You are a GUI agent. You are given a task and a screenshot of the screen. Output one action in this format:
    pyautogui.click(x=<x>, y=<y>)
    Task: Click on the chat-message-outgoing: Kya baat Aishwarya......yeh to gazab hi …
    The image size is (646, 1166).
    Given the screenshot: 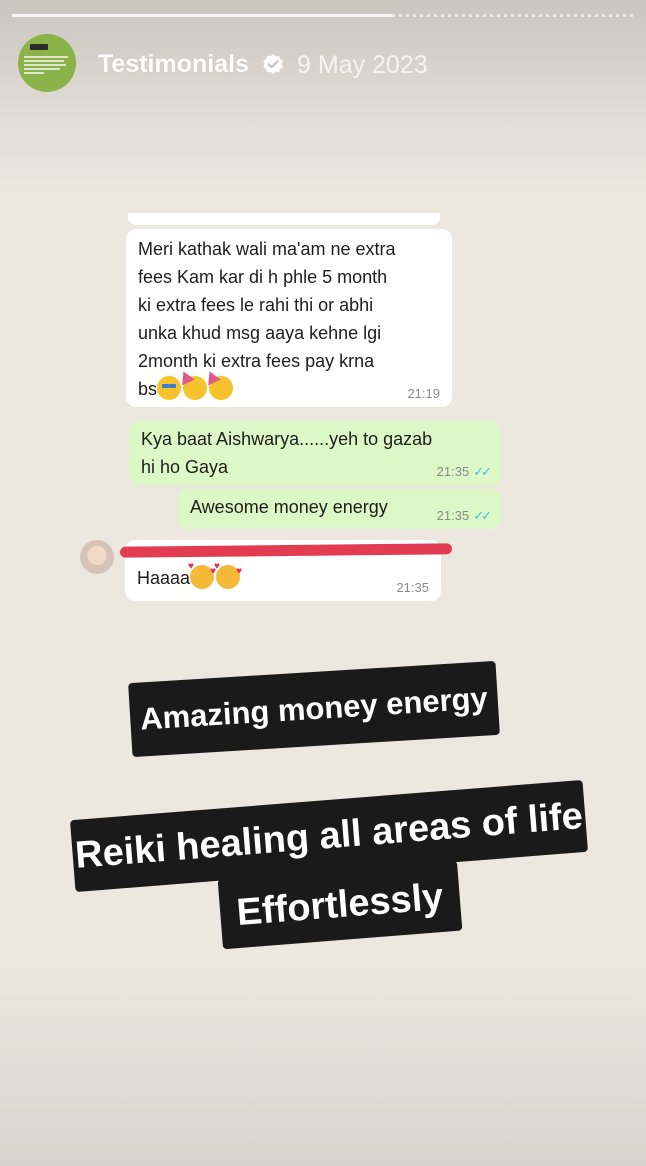 What is the action you would take?
    pyautogui.click(x=315, y=453)
    